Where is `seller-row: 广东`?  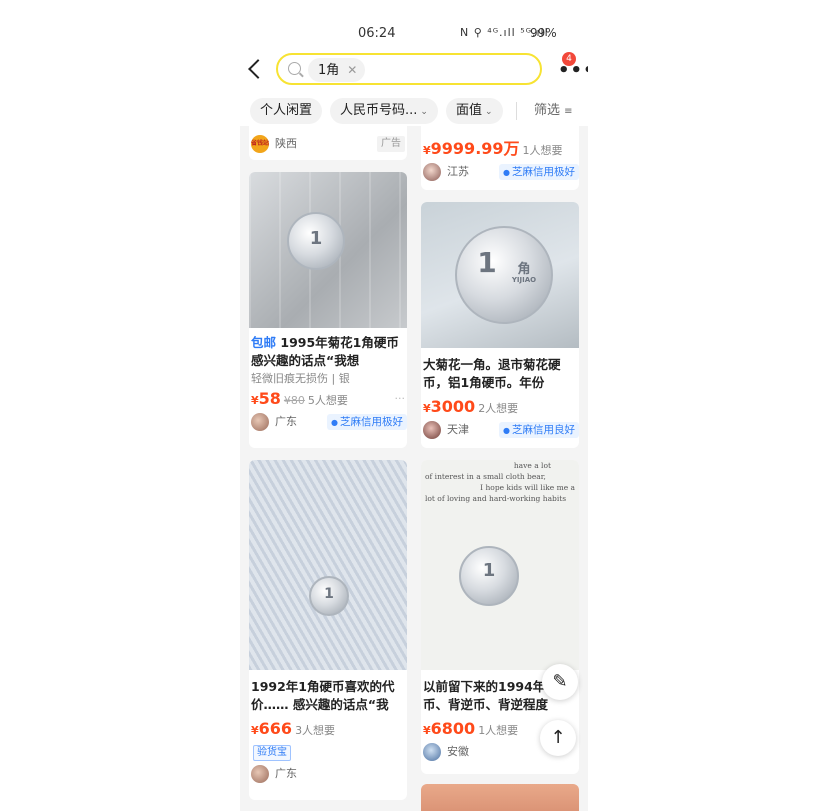 seller-row: 广东 is located at coordinates (328, 774).